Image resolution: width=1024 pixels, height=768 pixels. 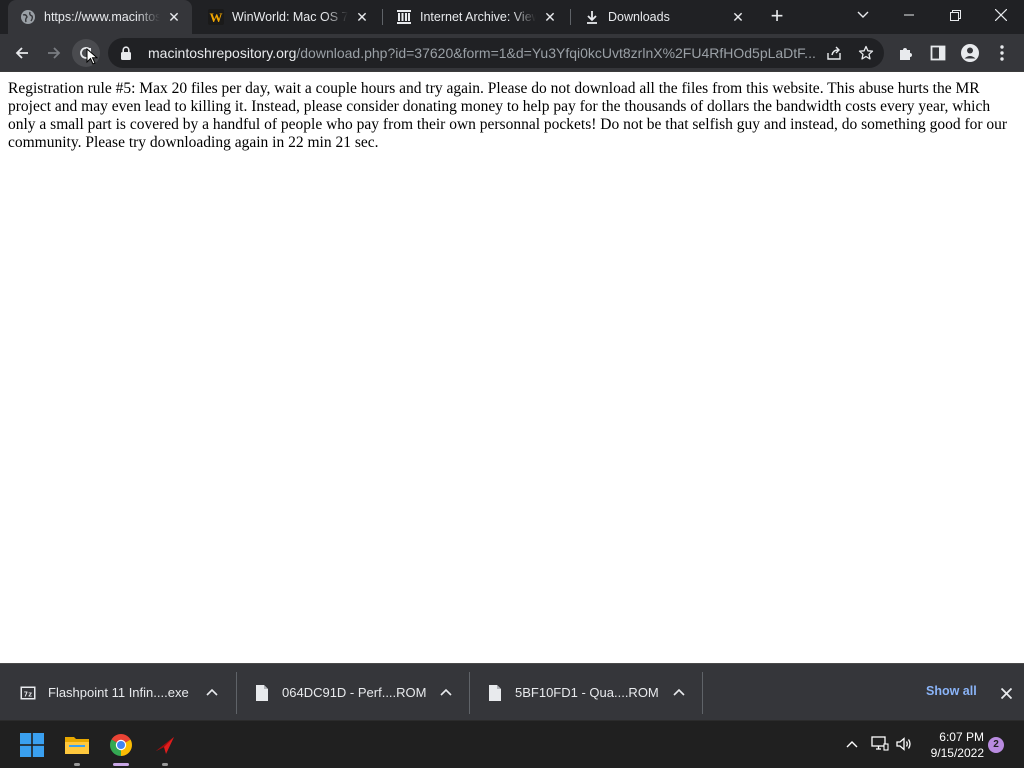 What do you see at coordinates (354, 692) in the screenshot?
I see `download-filename: 064DC91D - Perf....ROM` at bounding box center [354, 692].